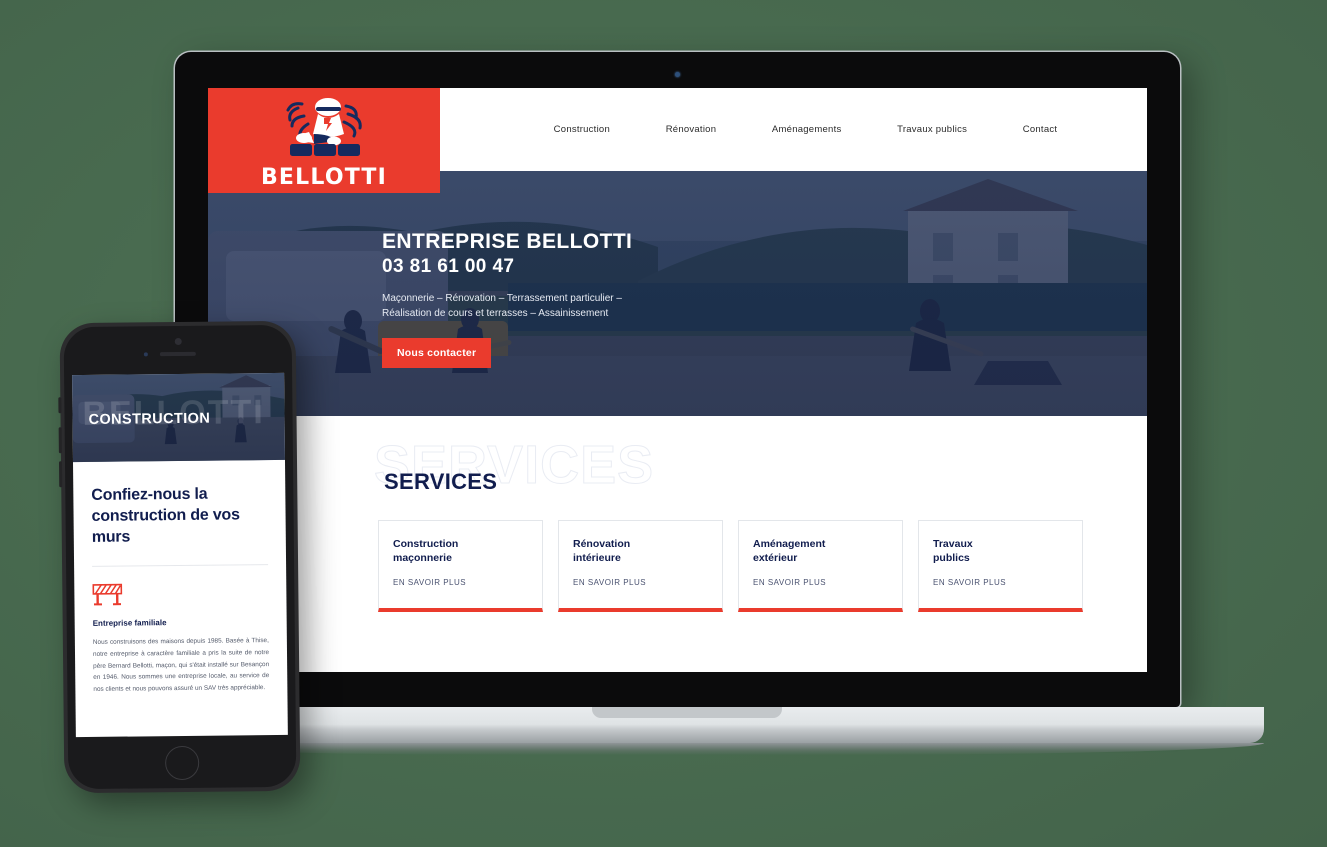 The image size is (1327, 847). What do you see at coordinates (1000, 566) in the screenshot?
I see `service-card-travaux-publics: Travaux publics EN SAVOIR PLUS` at bounding box center [1000, 566].